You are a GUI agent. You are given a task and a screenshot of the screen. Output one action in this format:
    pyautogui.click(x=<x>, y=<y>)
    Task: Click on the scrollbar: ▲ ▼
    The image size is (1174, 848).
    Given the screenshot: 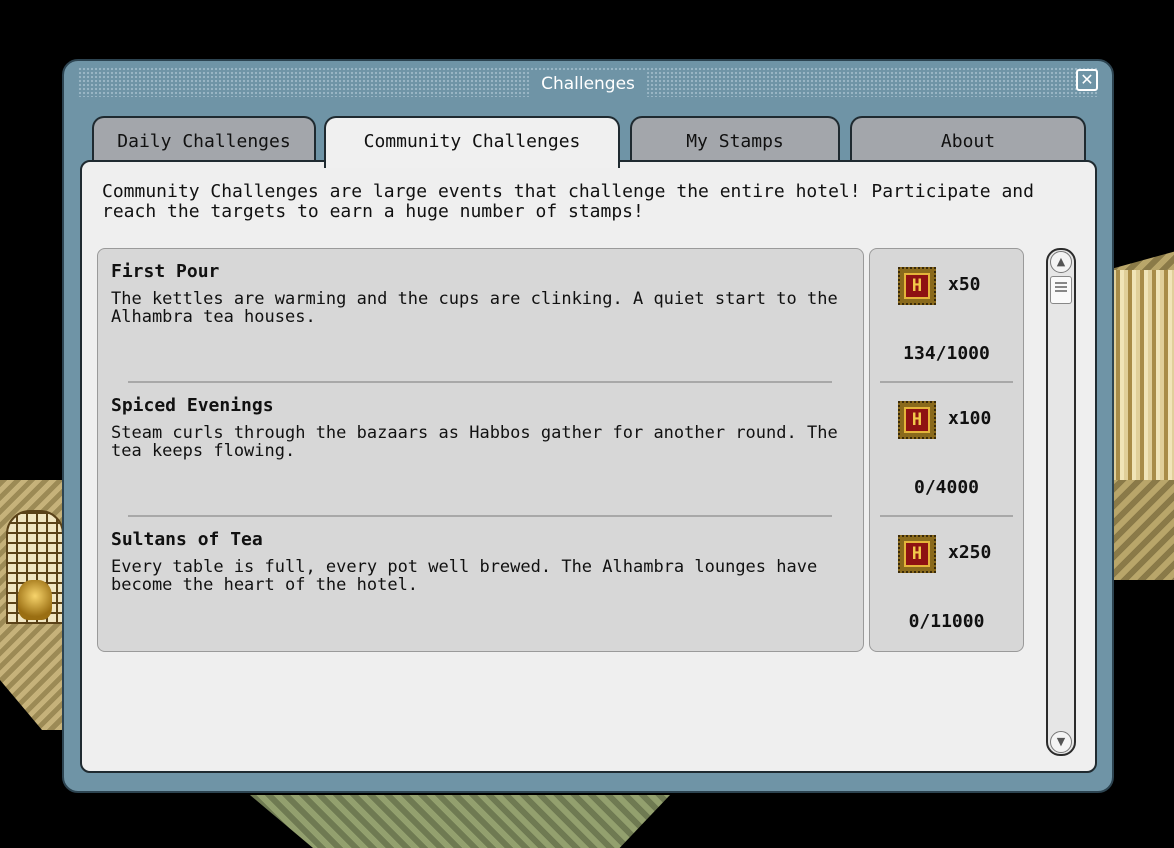 What is the action you would take?
    pyautogui.click(x=1061, y=502)
    